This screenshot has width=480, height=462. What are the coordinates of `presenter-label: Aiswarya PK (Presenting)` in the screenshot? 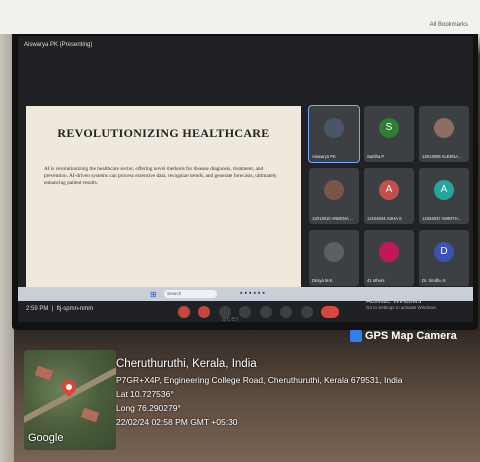 It's located at (58, 45).